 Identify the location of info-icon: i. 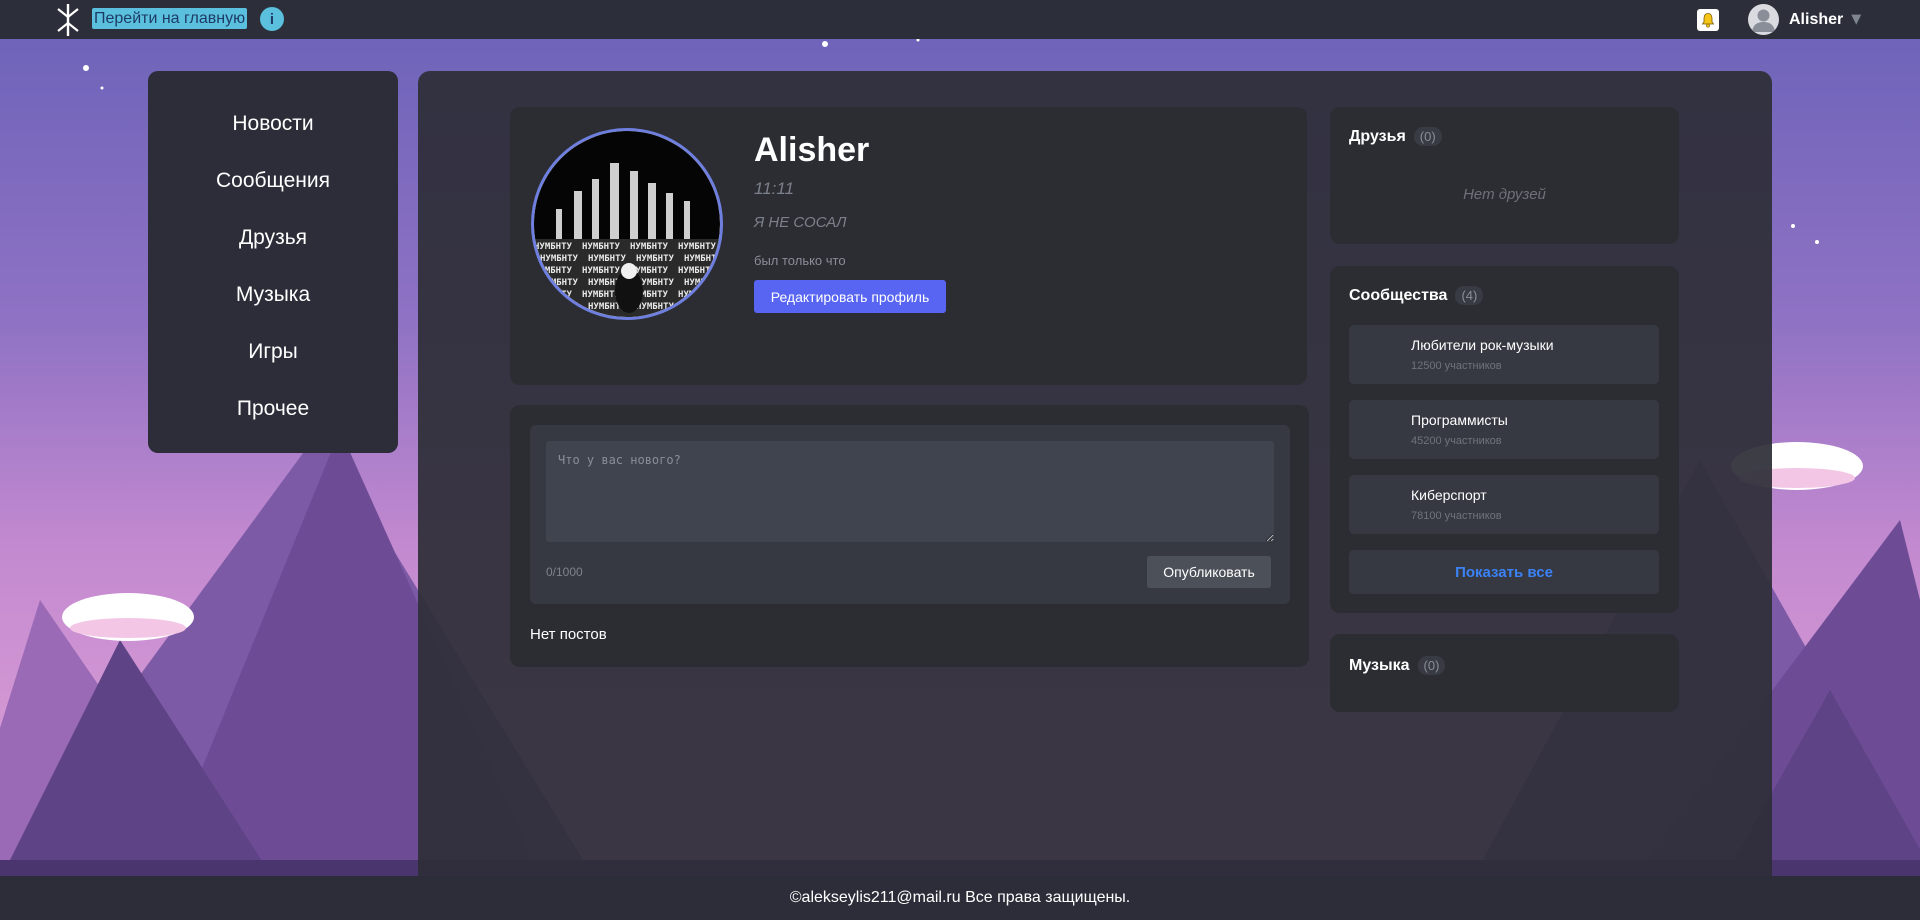
(272, 19).